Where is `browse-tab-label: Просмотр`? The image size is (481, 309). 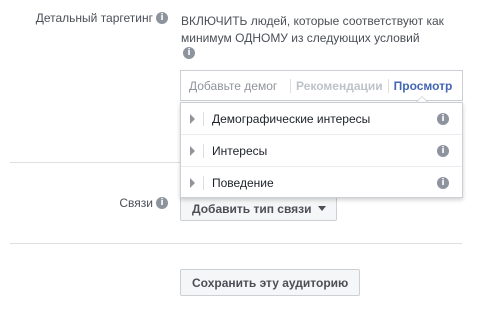
browse-tab-label: Просмотр is located at coordinates (423, 85).